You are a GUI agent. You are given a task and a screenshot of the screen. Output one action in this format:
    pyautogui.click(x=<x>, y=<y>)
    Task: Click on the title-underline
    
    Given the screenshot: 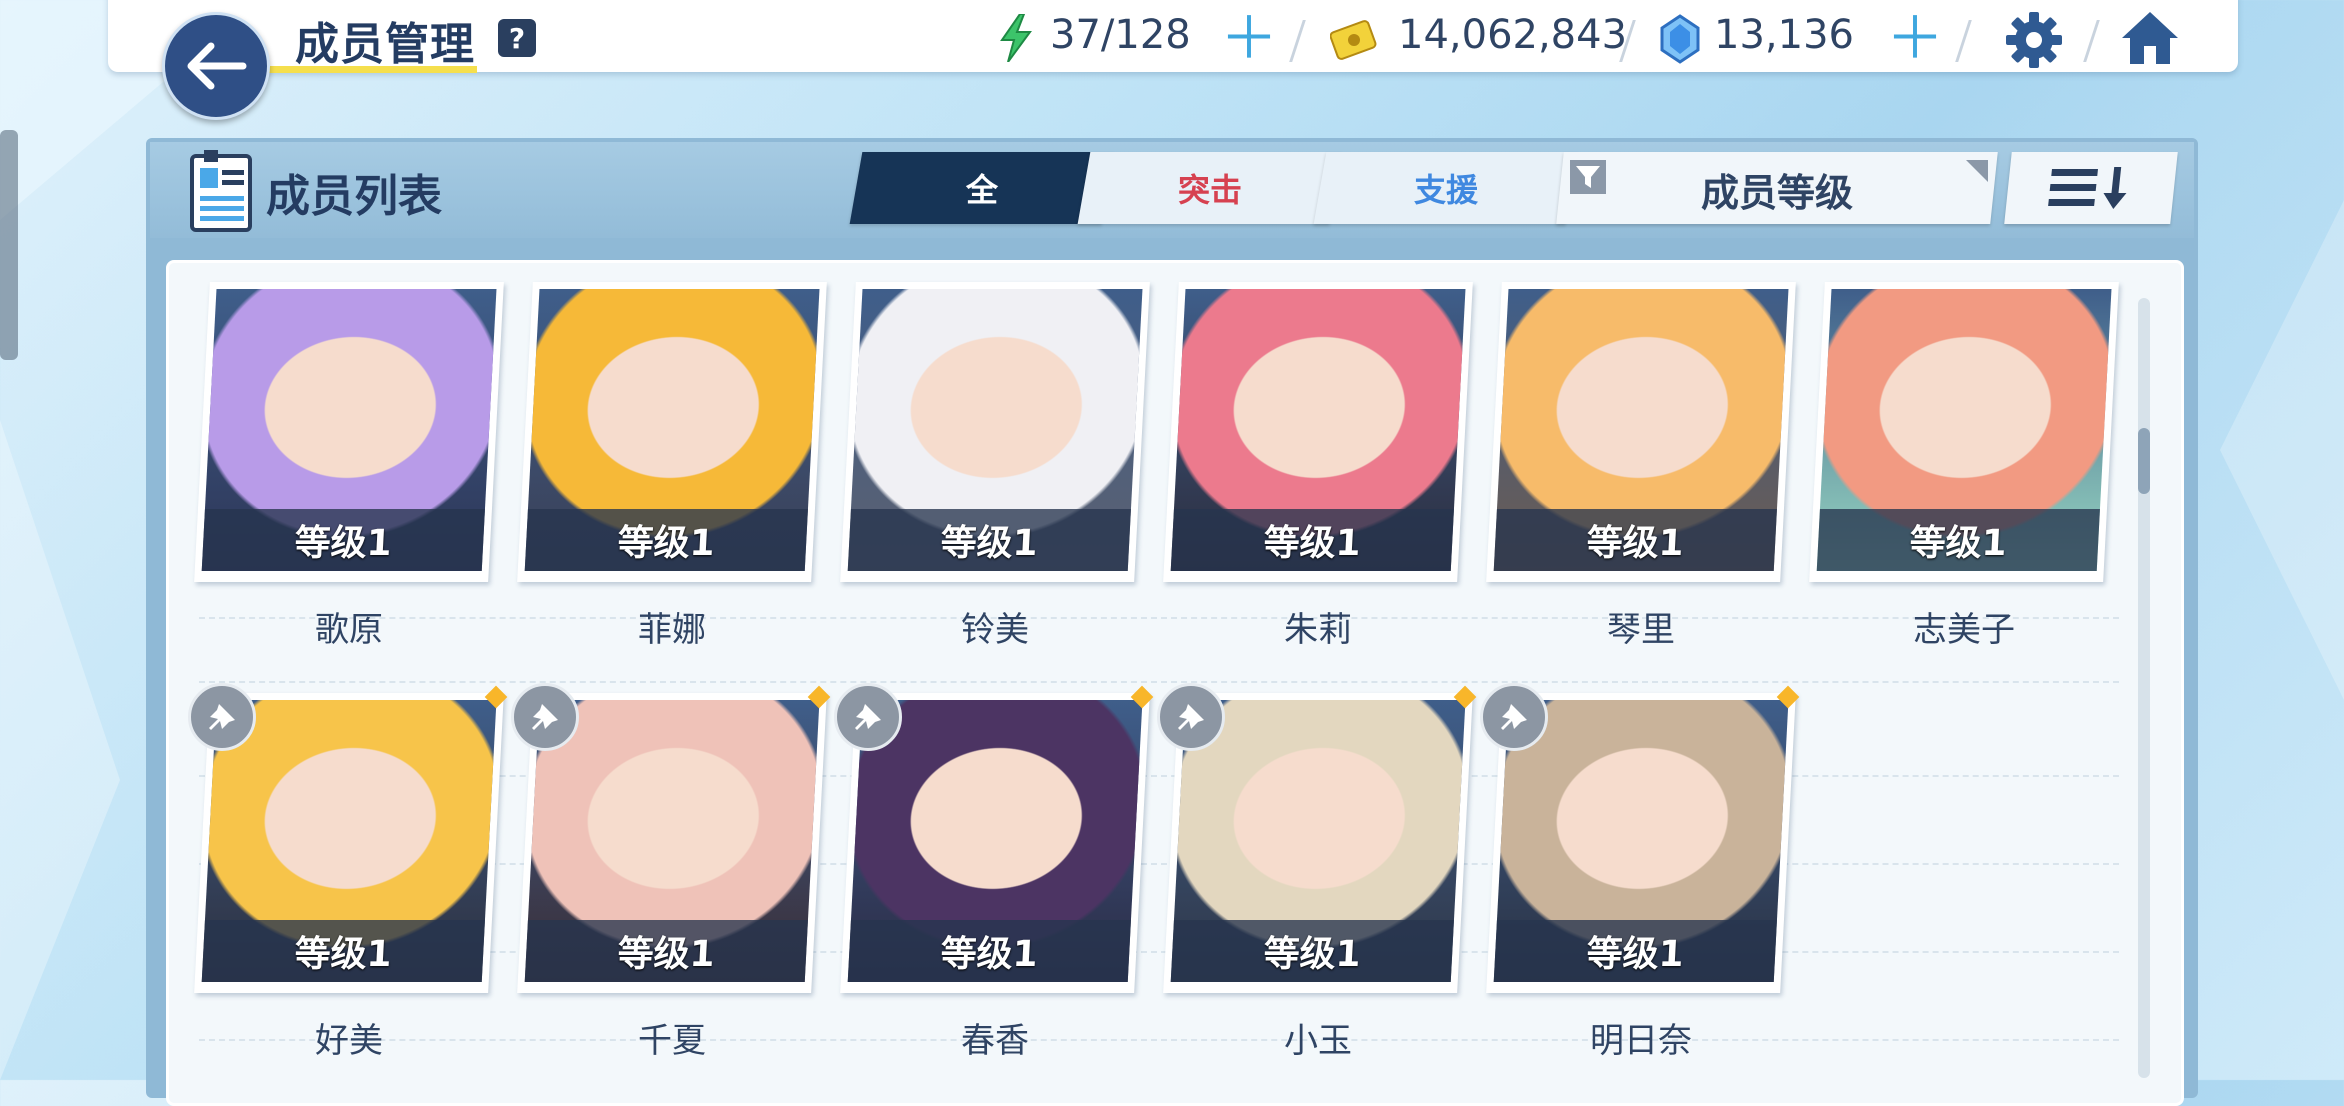 What is the action you would take?
    pyautogui.click(x=371, y=69)
    